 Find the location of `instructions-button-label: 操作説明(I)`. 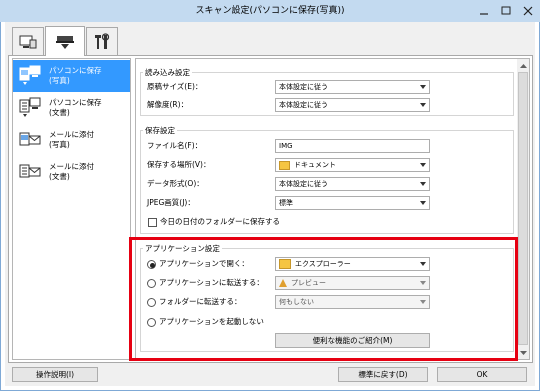

instructions-button-label: 操作説明(I) is located at coordinates (55, 374).